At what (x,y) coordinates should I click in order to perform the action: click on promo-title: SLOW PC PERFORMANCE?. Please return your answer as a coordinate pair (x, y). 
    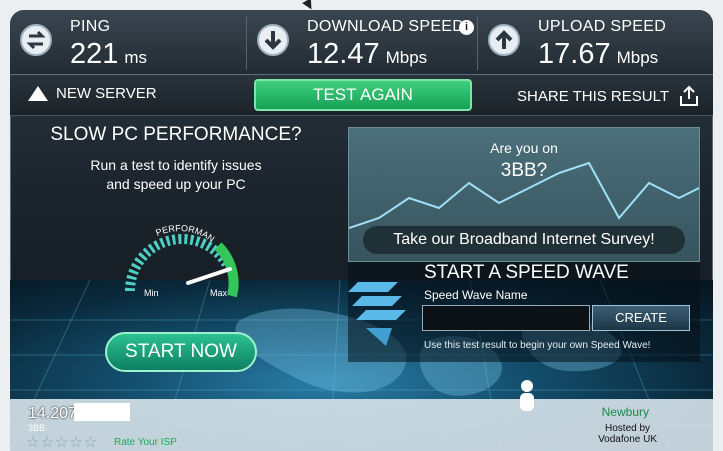
    Looking at the image, I should click on (176, 134).